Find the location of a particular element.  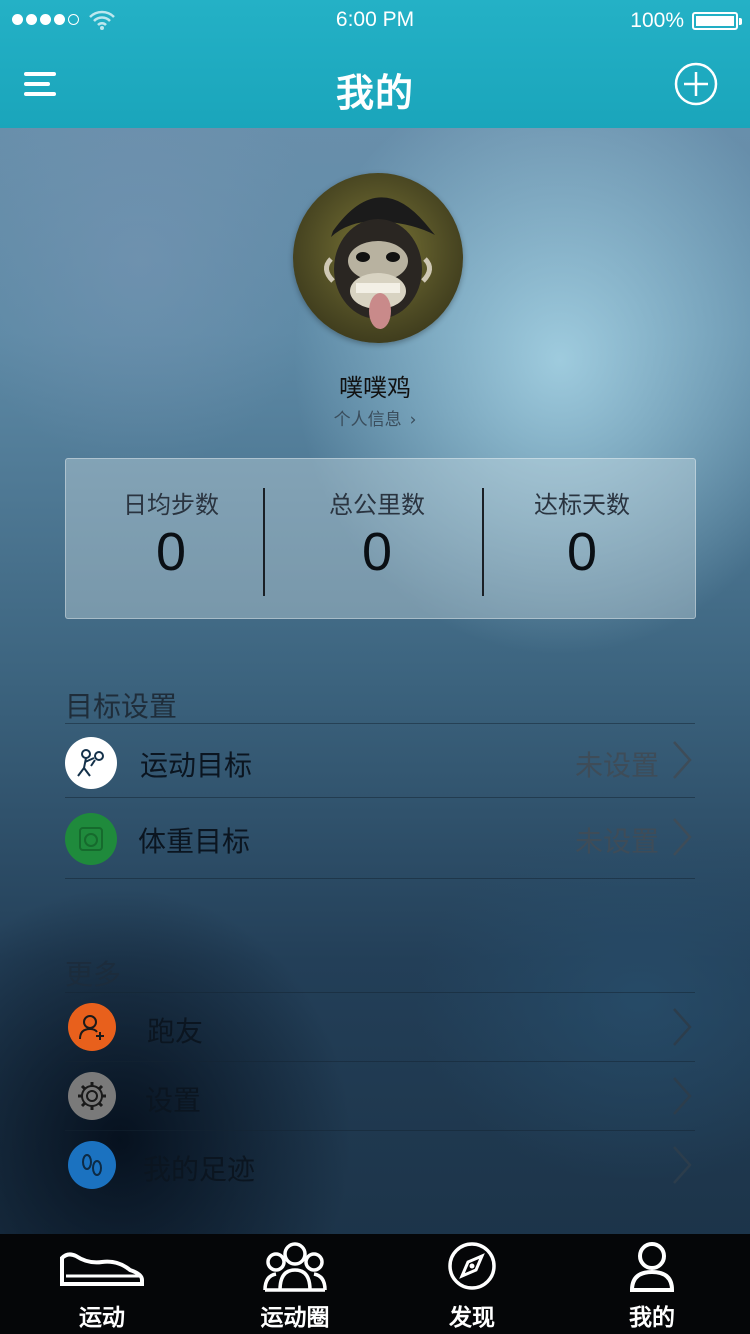

more-row-friends: 跑友 is located at coordinates (380, 1027).